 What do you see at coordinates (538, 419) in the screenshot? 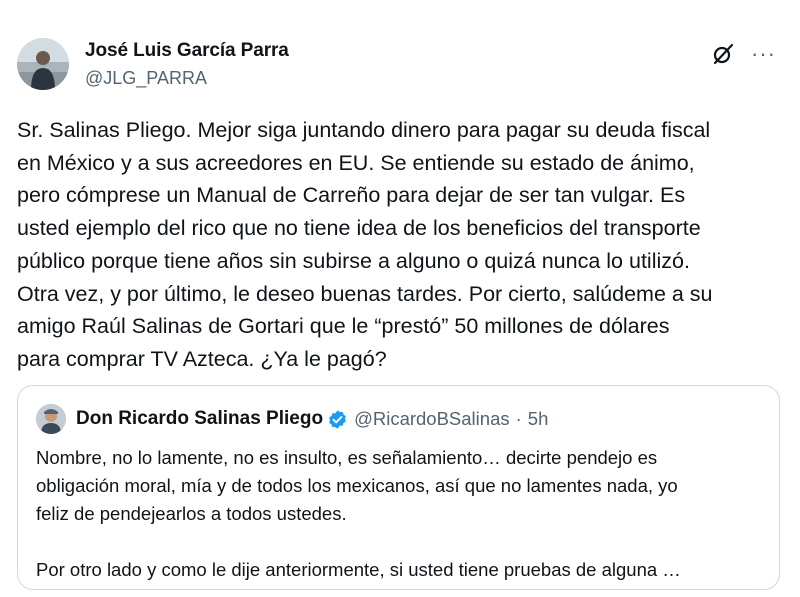
I see `quoted-timestamp: 5h` at bounding box center [538, 419].